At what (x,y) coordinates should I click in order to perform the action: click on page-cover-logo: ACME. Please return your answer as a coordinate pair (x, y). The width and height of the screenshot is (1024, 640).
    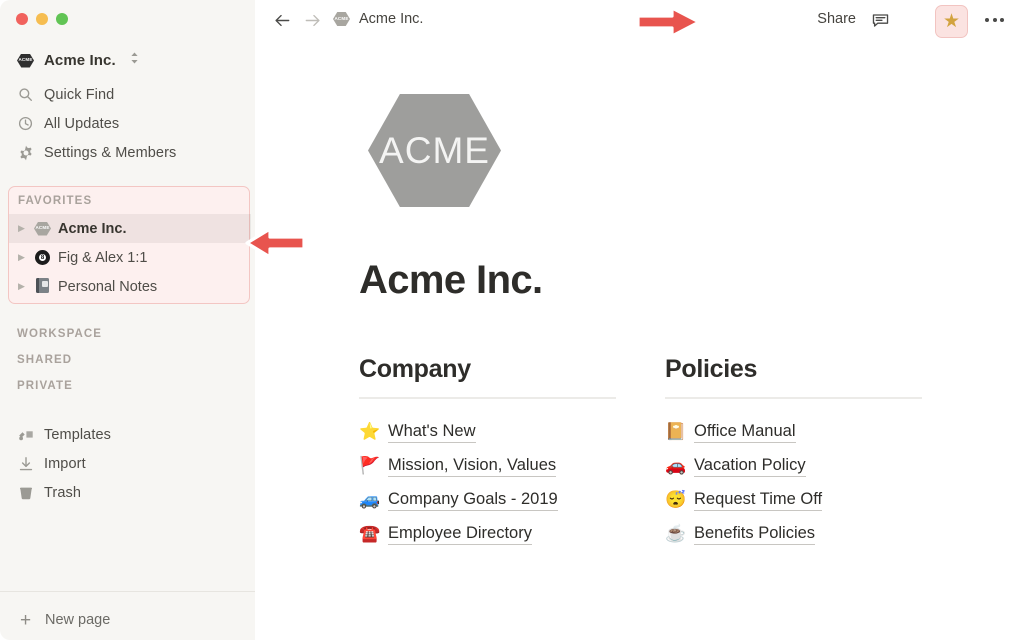
    Looking at the image, I should click on (434, 150).